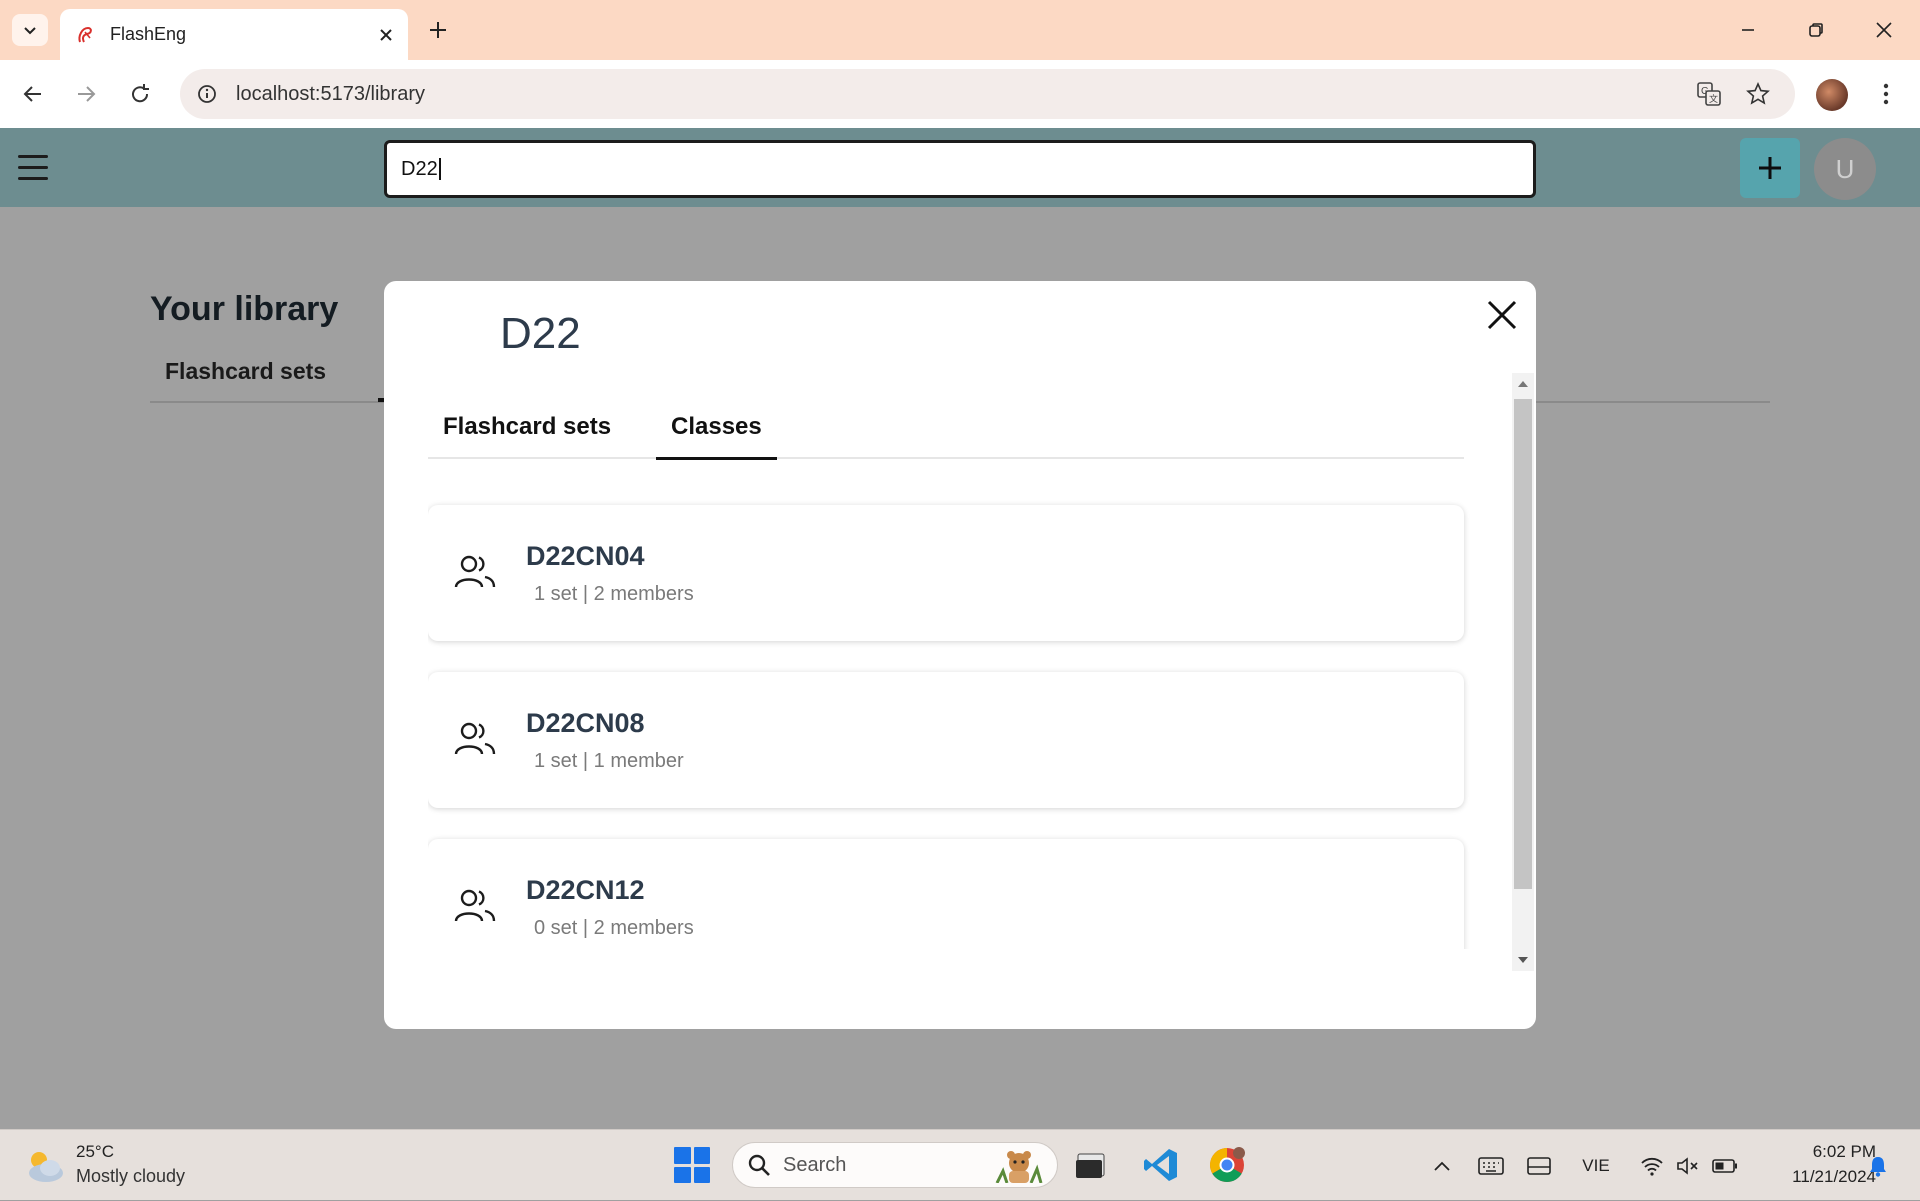 The image size is (1920, 1201). I want to click on address-bar: localhost:5173/library G文, so click(987, 94).